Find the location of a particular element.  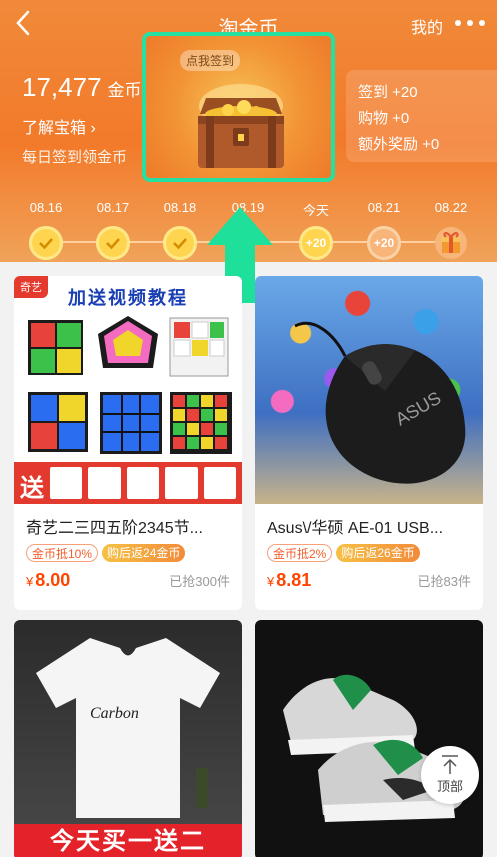

coin-balance: 17,477 金币 is located at coordinates (82, 87).